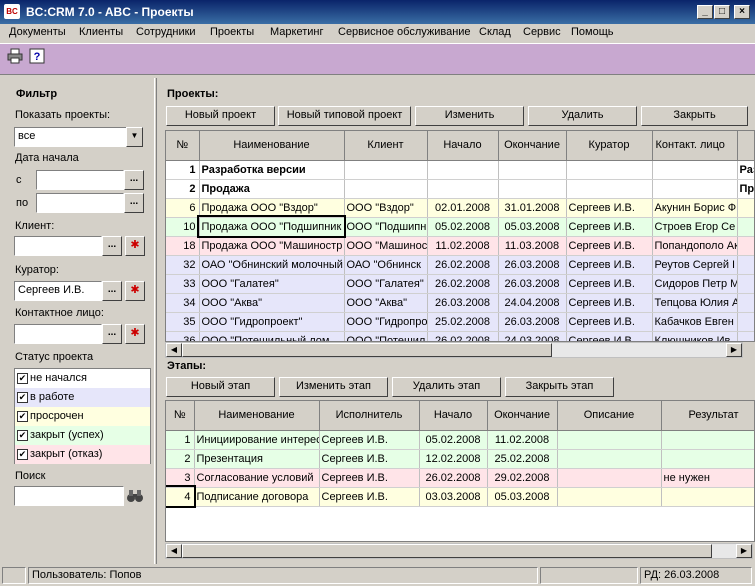 The width and height of the screenshot is (755, 586). Describe the element at coordinates (469, 116) in the screenshot. I see `edit-project-button: Изменить` at that location.